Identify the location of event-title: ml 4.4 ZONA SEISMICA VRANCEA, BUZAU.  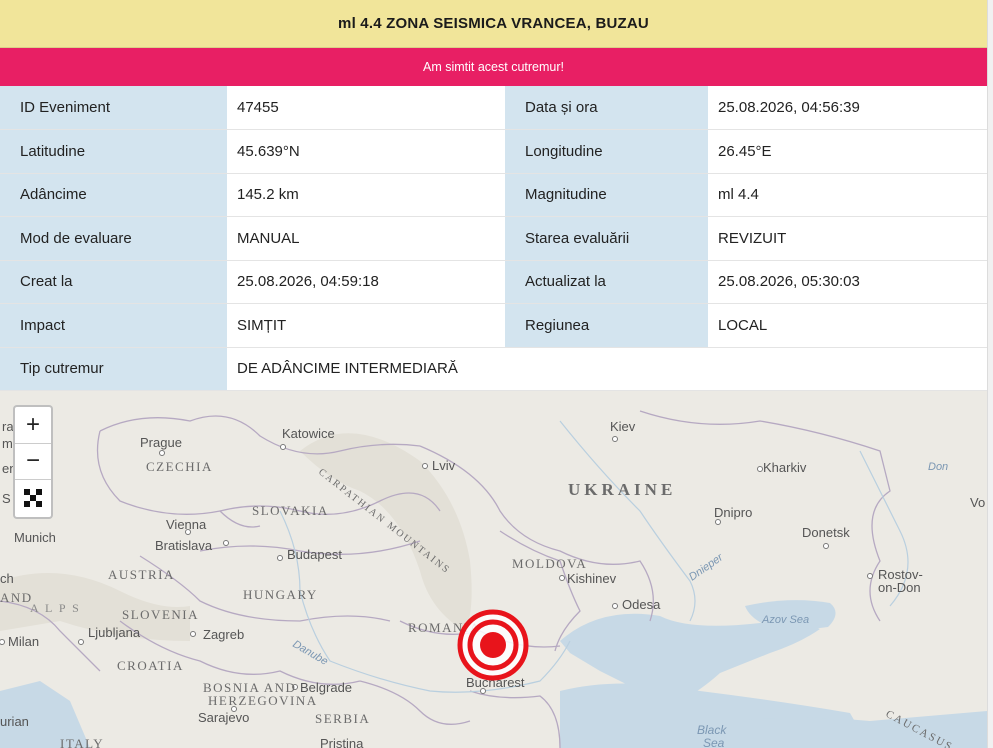
(493, 24).